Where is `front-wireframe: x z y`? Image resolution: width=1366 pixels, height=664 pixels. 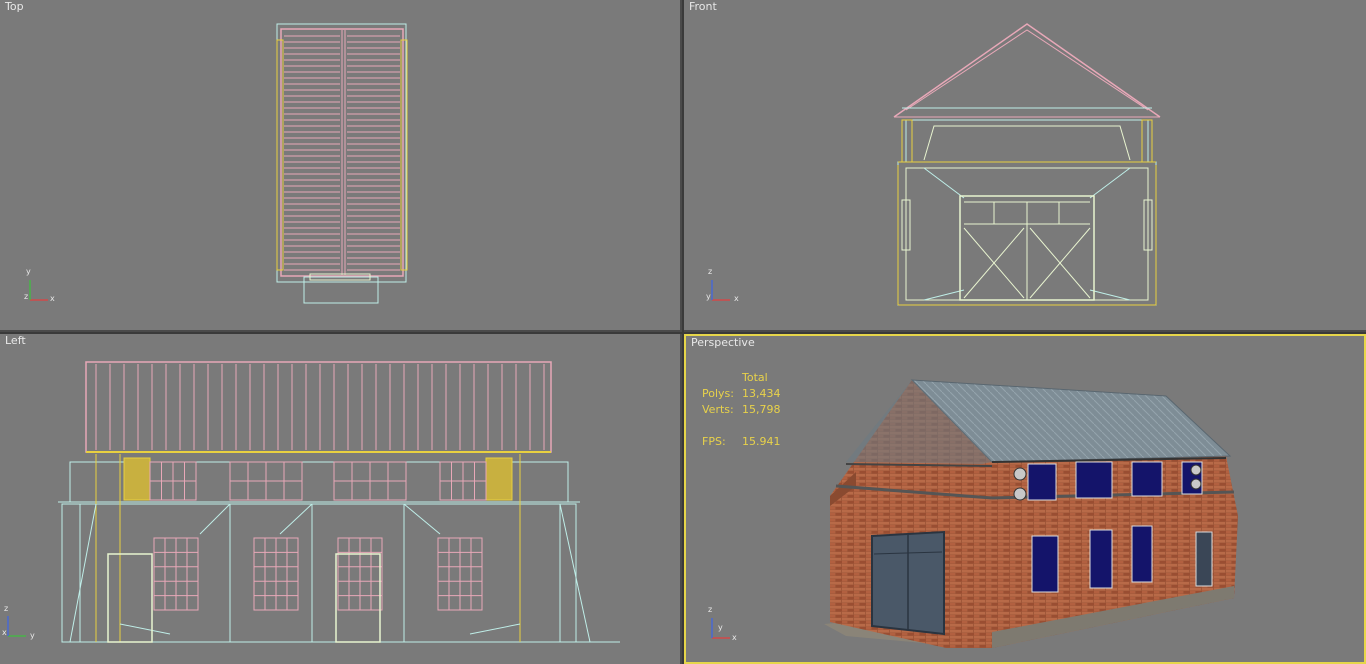 front-wireframe: x z y is located at coordinates (933, 164).